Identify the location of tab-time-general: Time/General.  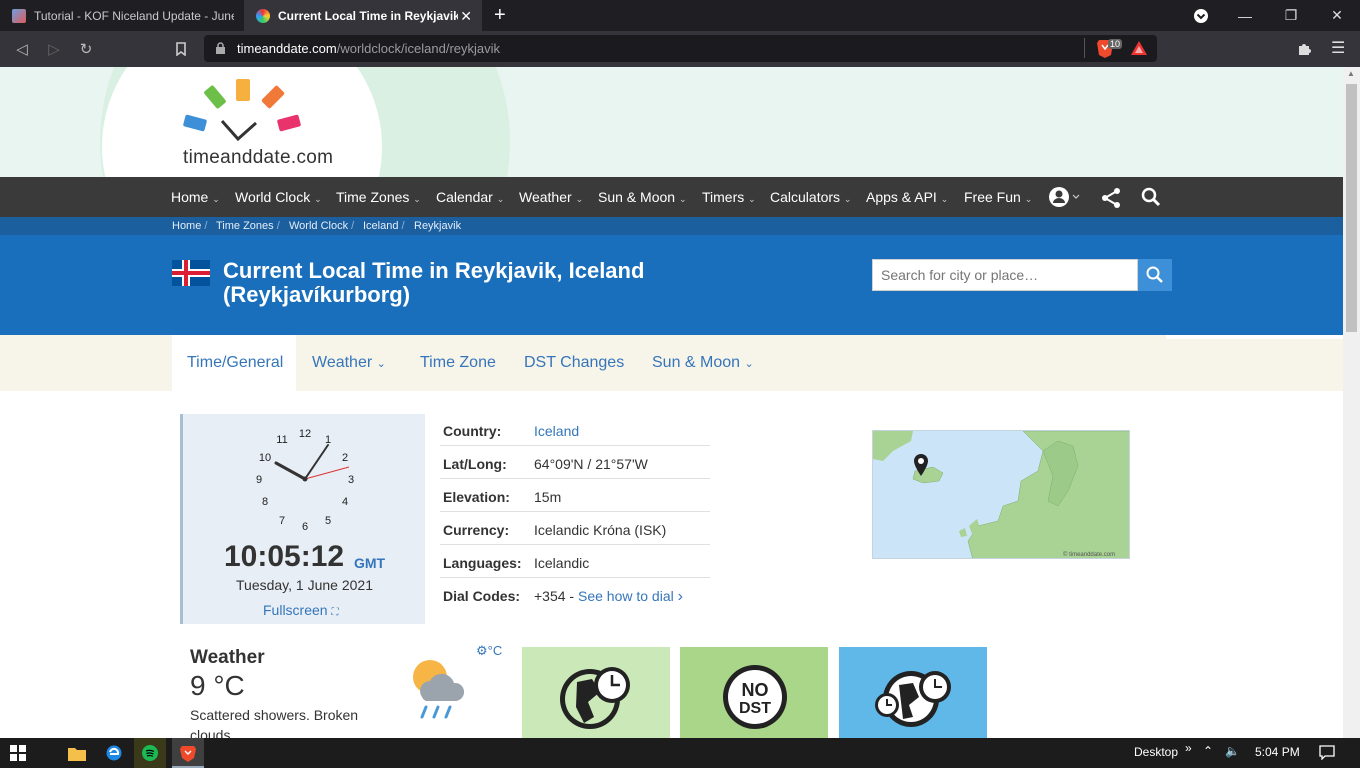
(235, 363).